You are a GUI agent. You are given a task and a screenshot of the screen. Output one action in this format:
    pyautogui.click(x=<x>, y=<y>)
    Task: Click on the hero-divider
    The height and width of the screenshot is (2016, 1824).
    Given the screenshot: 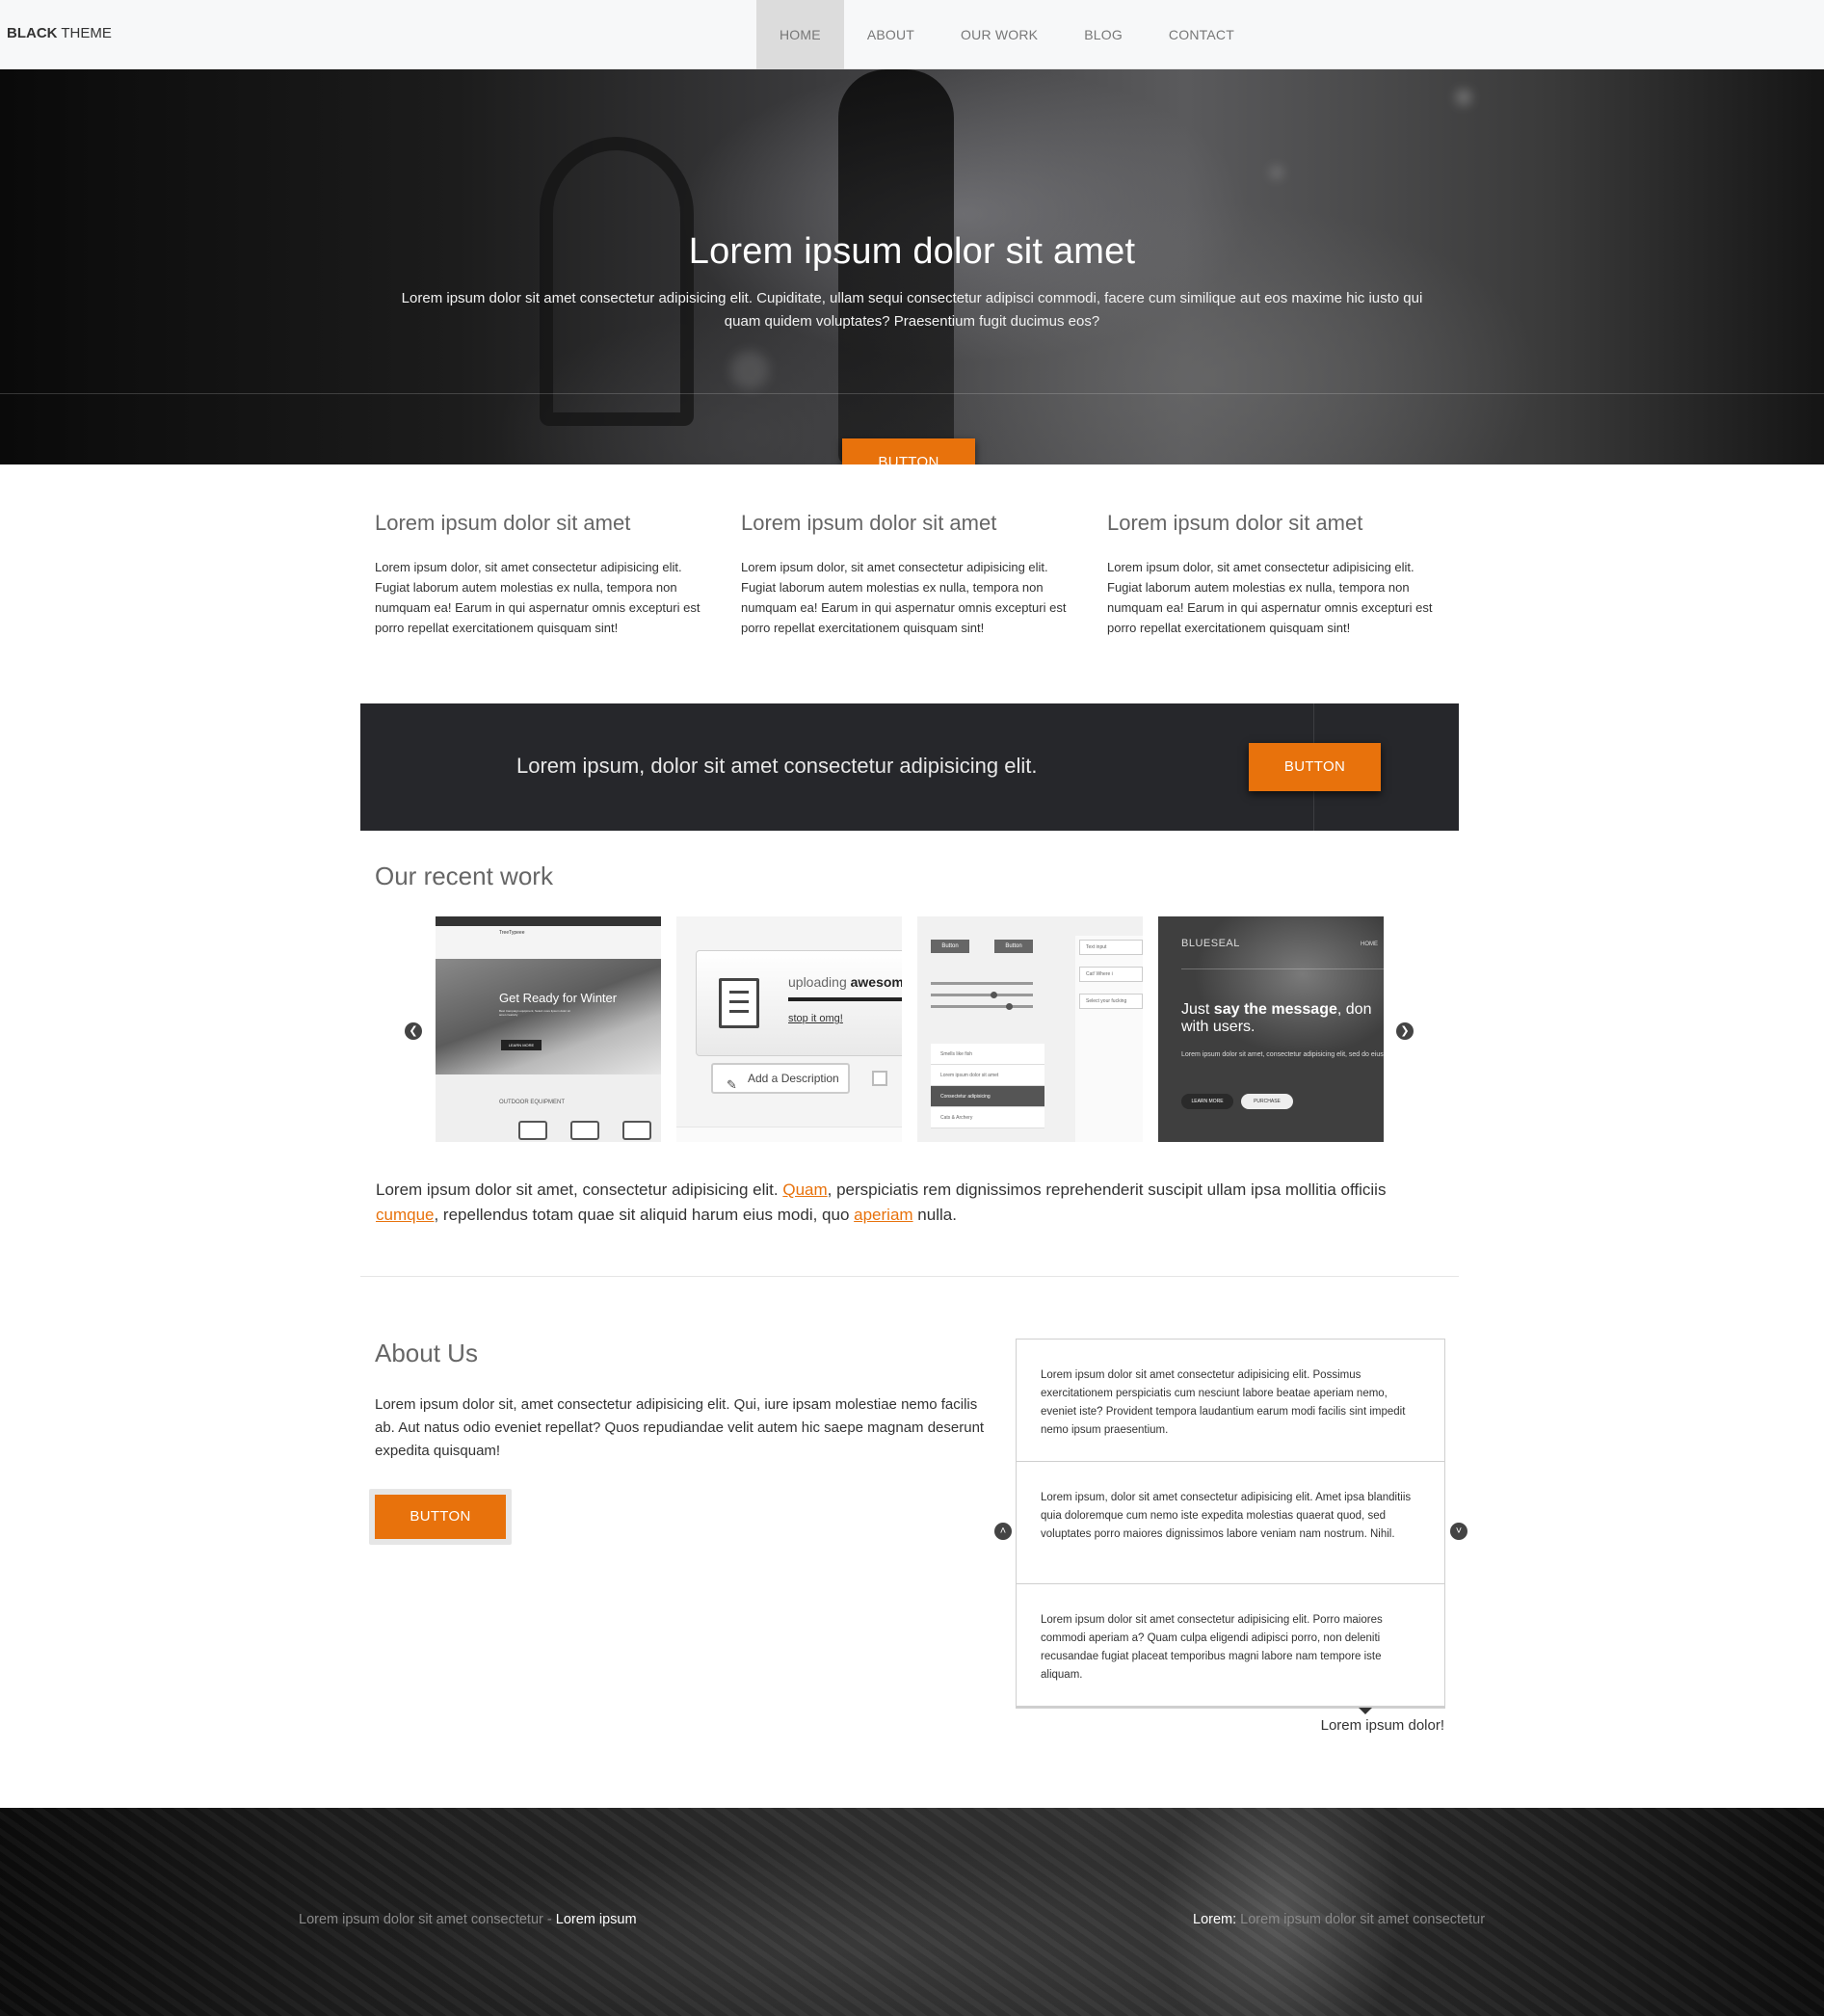 What is the action you would take?
    pyautogui.click(x=912, y=393)
    